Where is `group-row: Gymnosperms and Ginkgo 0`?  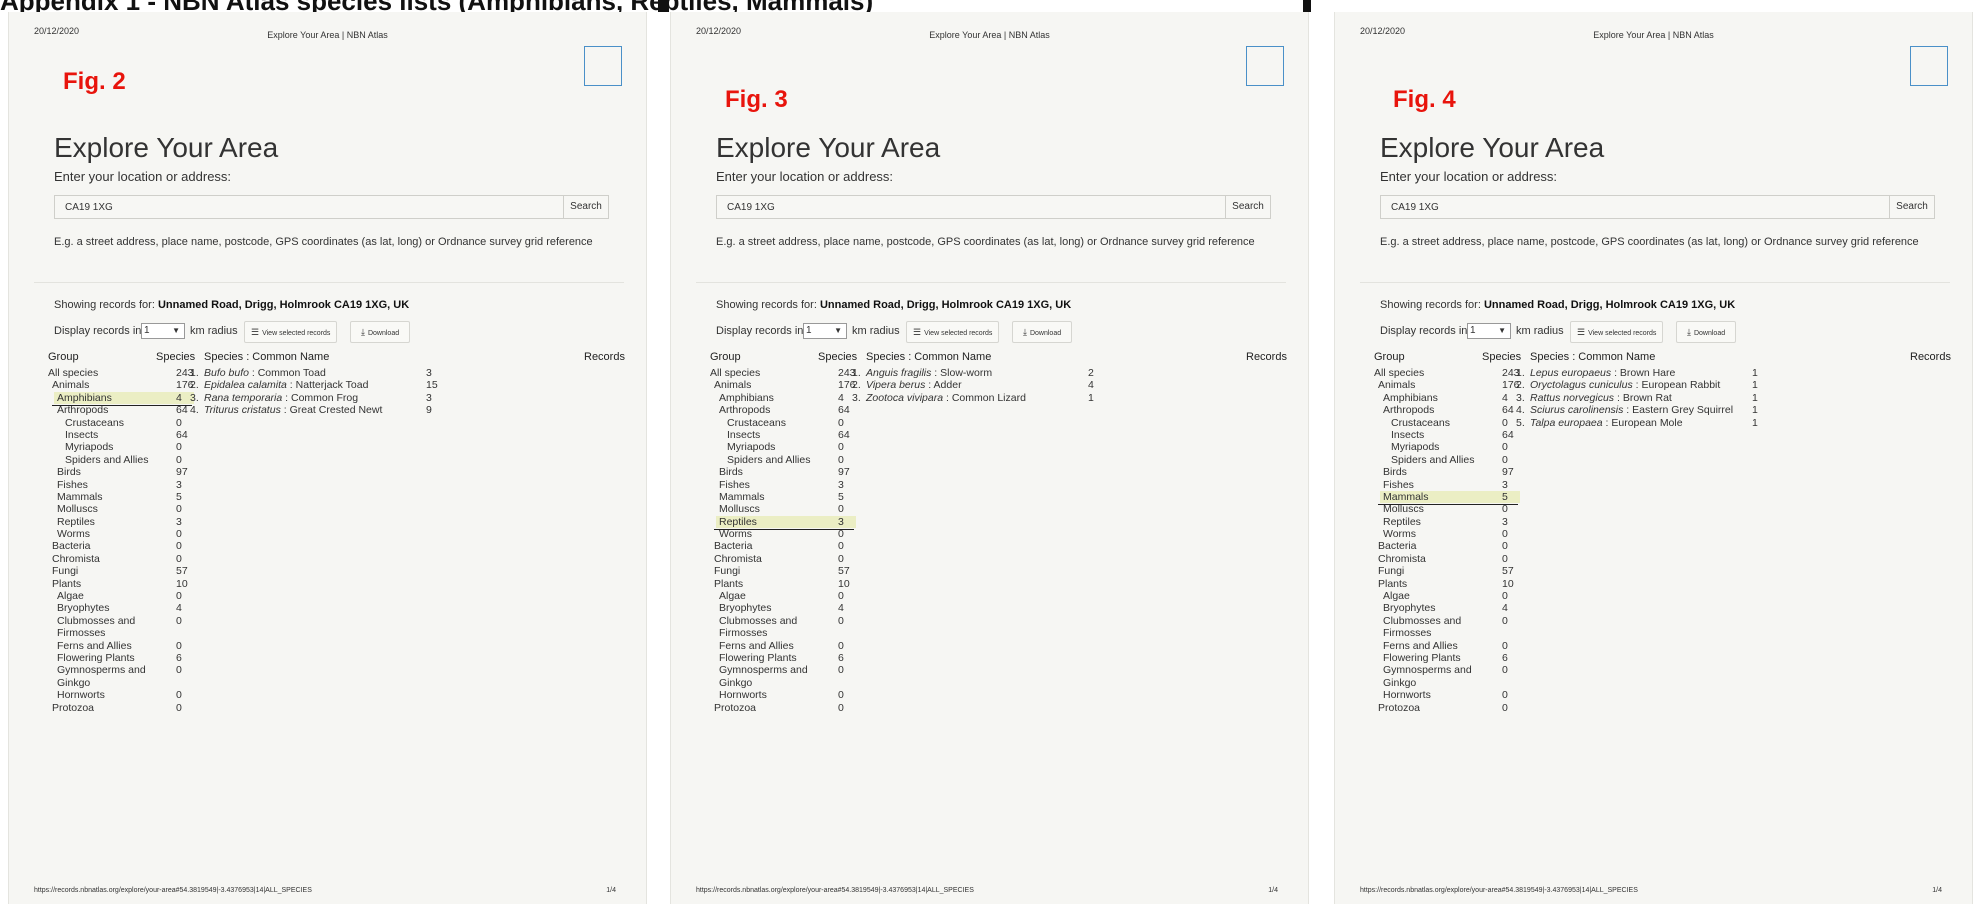
group-row: Gymnosperms and Ginkgo 0 is located at coordinates (1449, 676).